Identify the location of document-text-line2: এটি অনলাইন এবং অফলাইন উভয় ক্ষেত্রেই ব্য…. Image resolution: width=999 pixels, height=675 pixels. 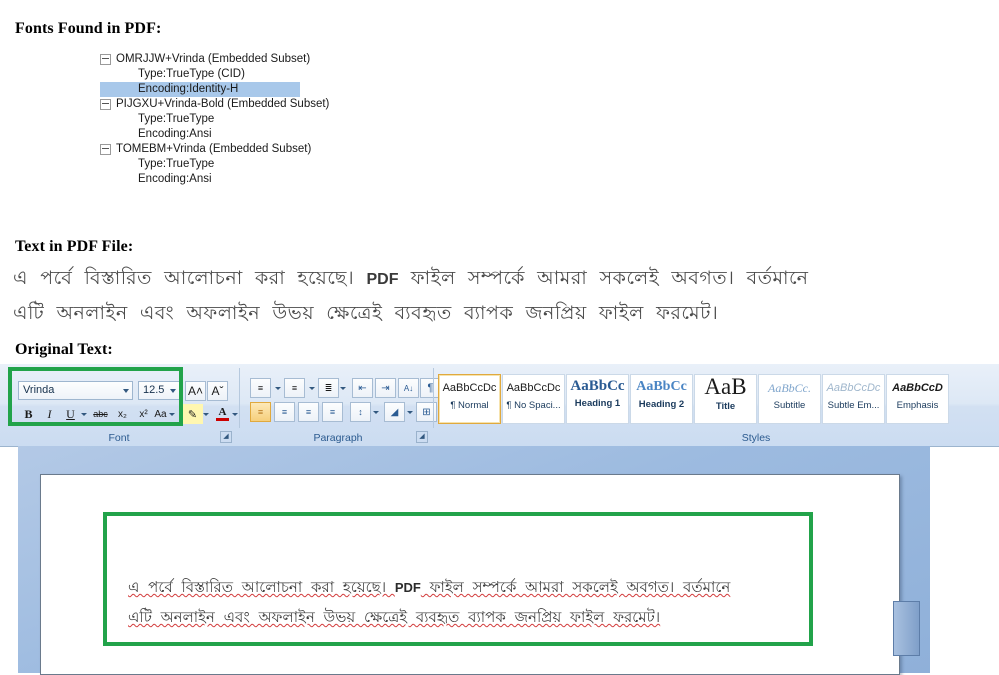
(394, 618).